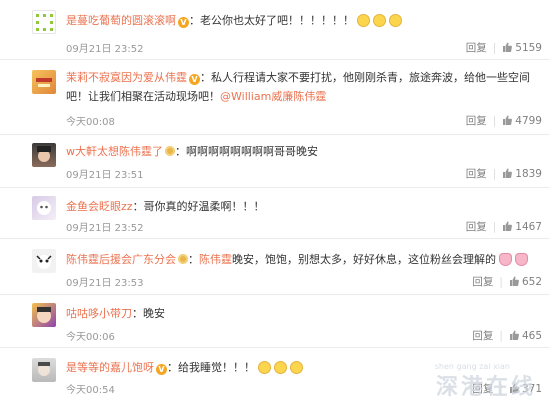  I want to click on like-count: 5159, so click(528, 48).